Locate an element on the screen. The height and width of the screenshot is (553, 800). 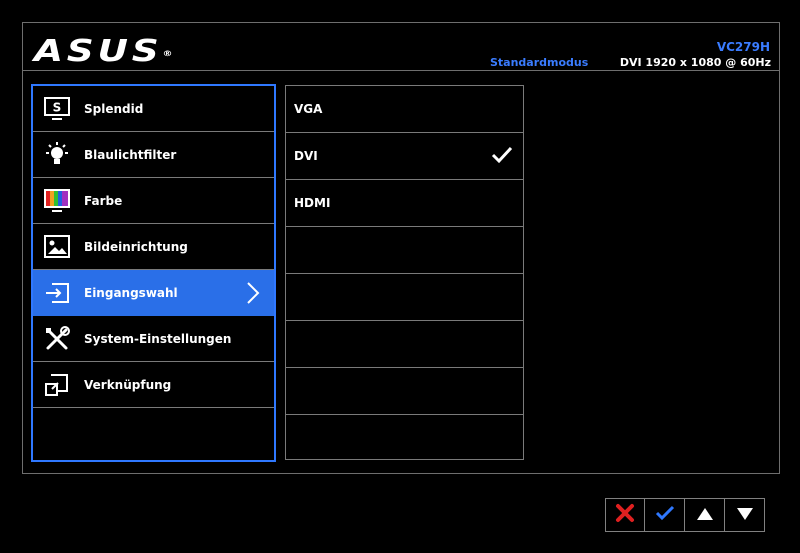
color-icon is located at coordinates (57, 201).